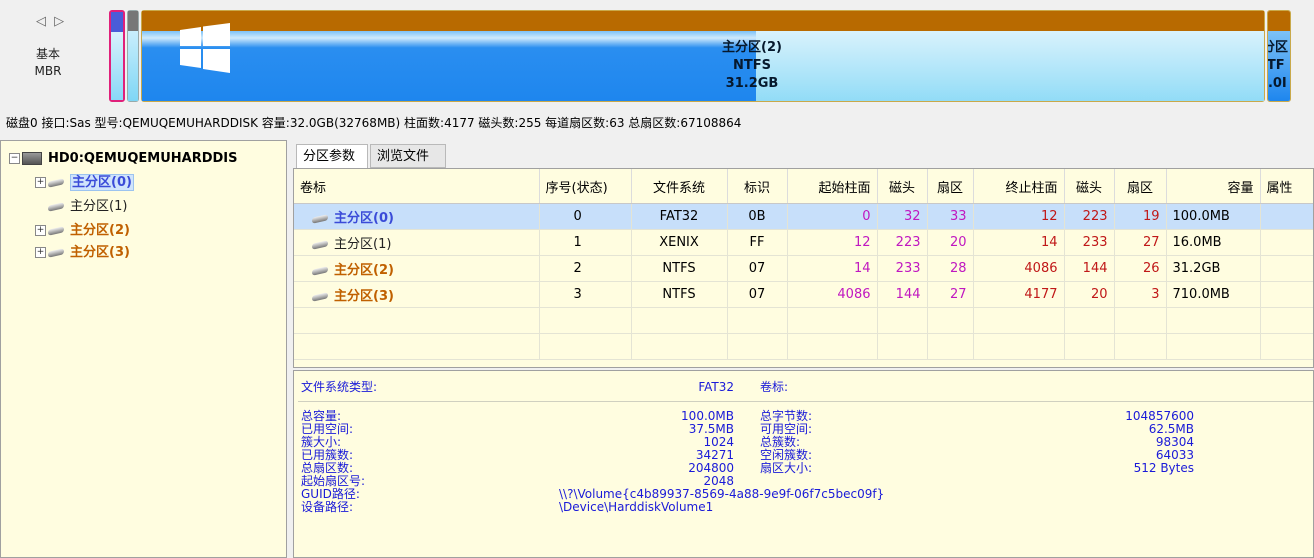  Describe the element at coordinates (1278, 47) in the screenshot. I see `partition-3-name: 分区` at that location.